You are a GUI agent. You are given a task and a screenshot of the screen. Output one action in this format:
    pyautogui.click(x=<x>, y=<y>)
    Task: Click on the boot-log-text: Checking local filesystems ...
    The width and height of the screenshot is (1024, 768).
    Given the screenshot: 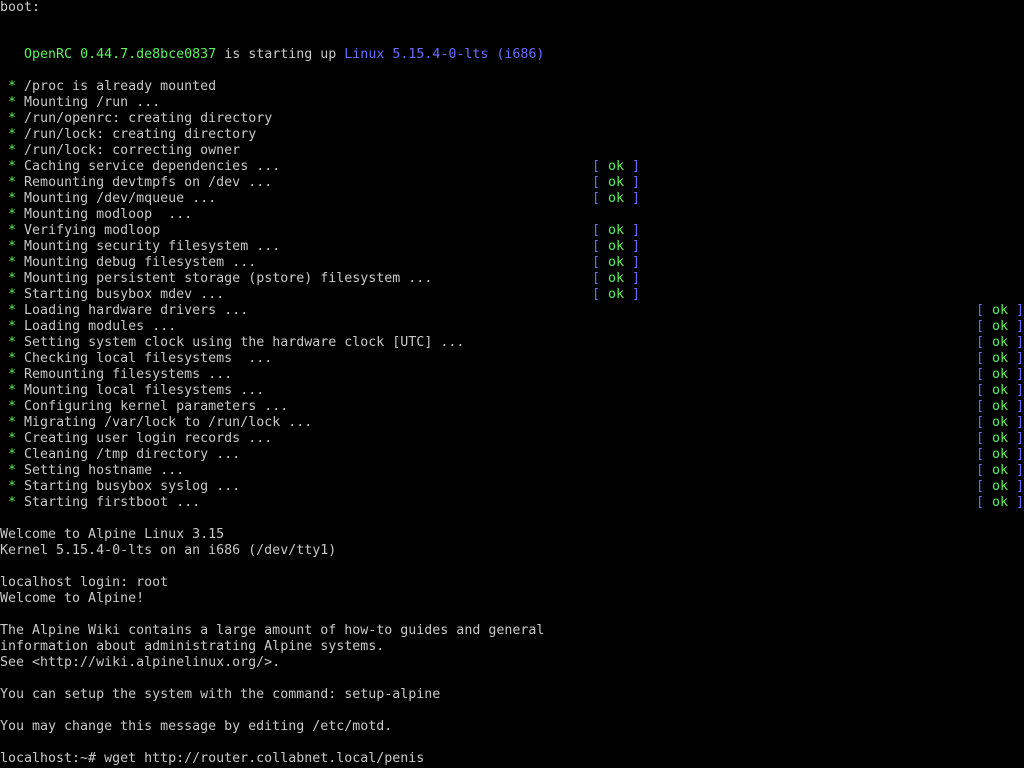 What is the action you would take?
    pyautogui.click(x=148, y=358)
    